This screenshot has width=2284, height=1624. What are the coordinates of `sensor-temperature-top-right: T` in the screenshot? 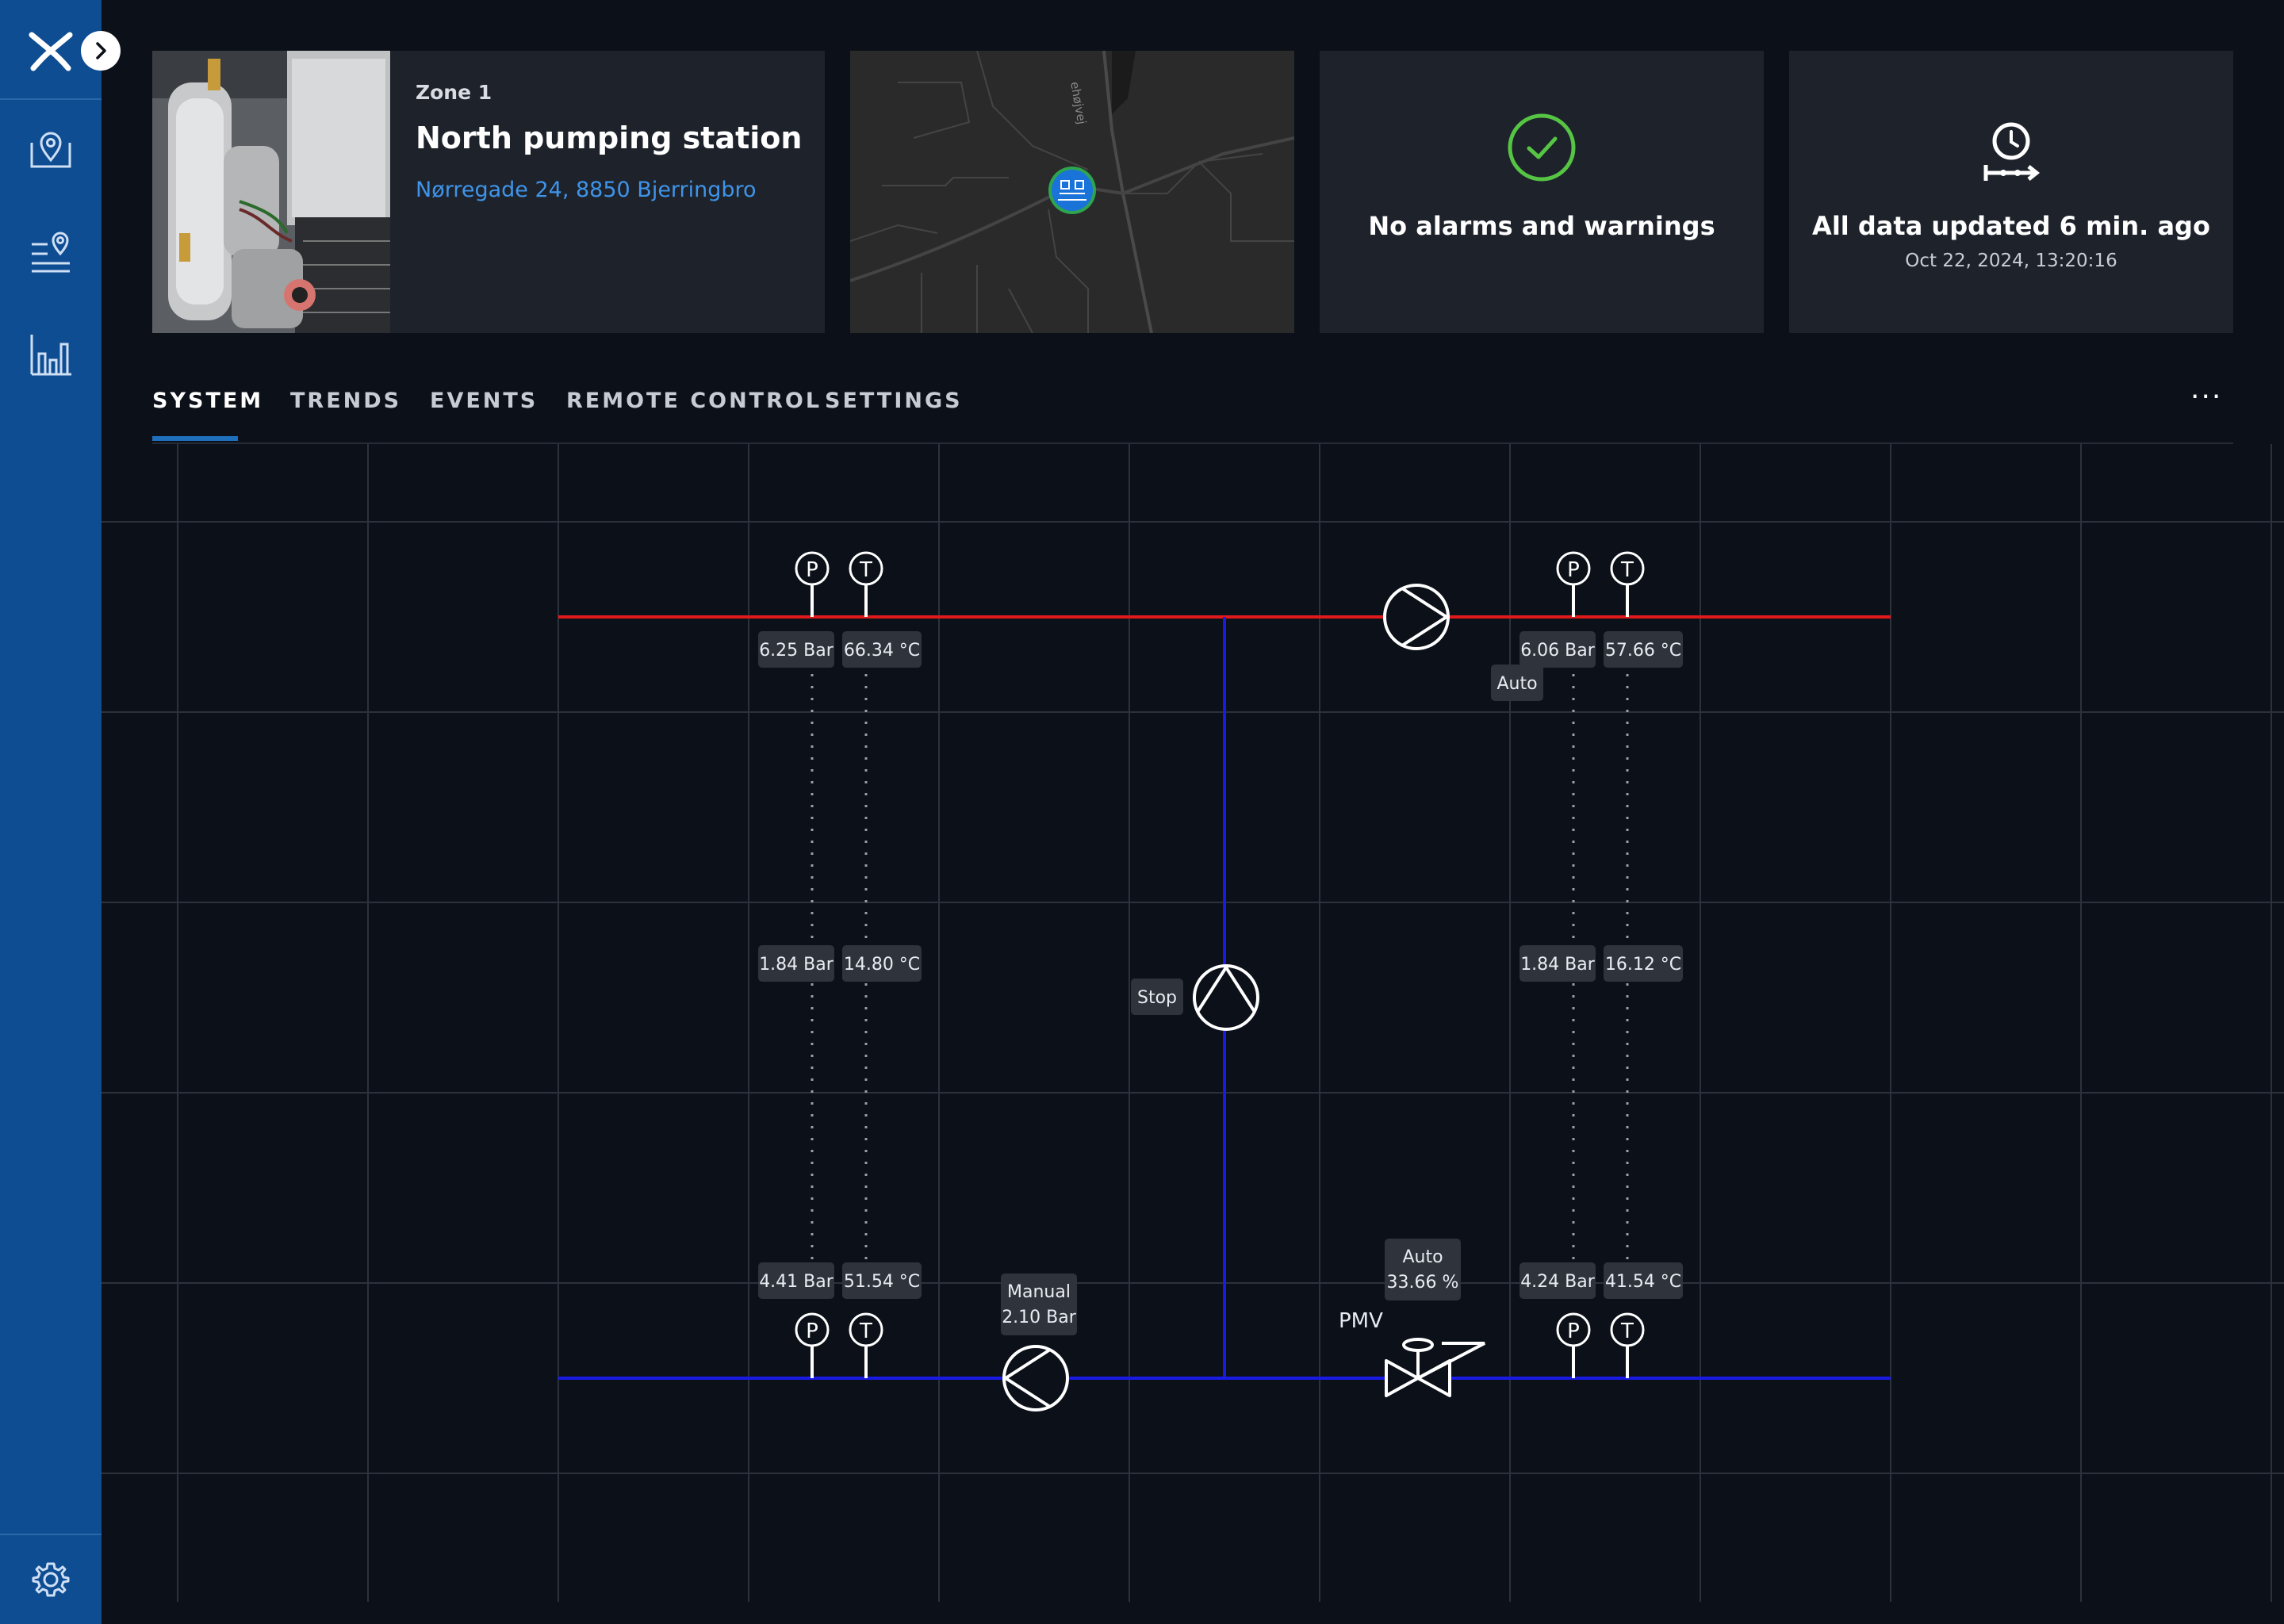 It's located at (1627, 584).